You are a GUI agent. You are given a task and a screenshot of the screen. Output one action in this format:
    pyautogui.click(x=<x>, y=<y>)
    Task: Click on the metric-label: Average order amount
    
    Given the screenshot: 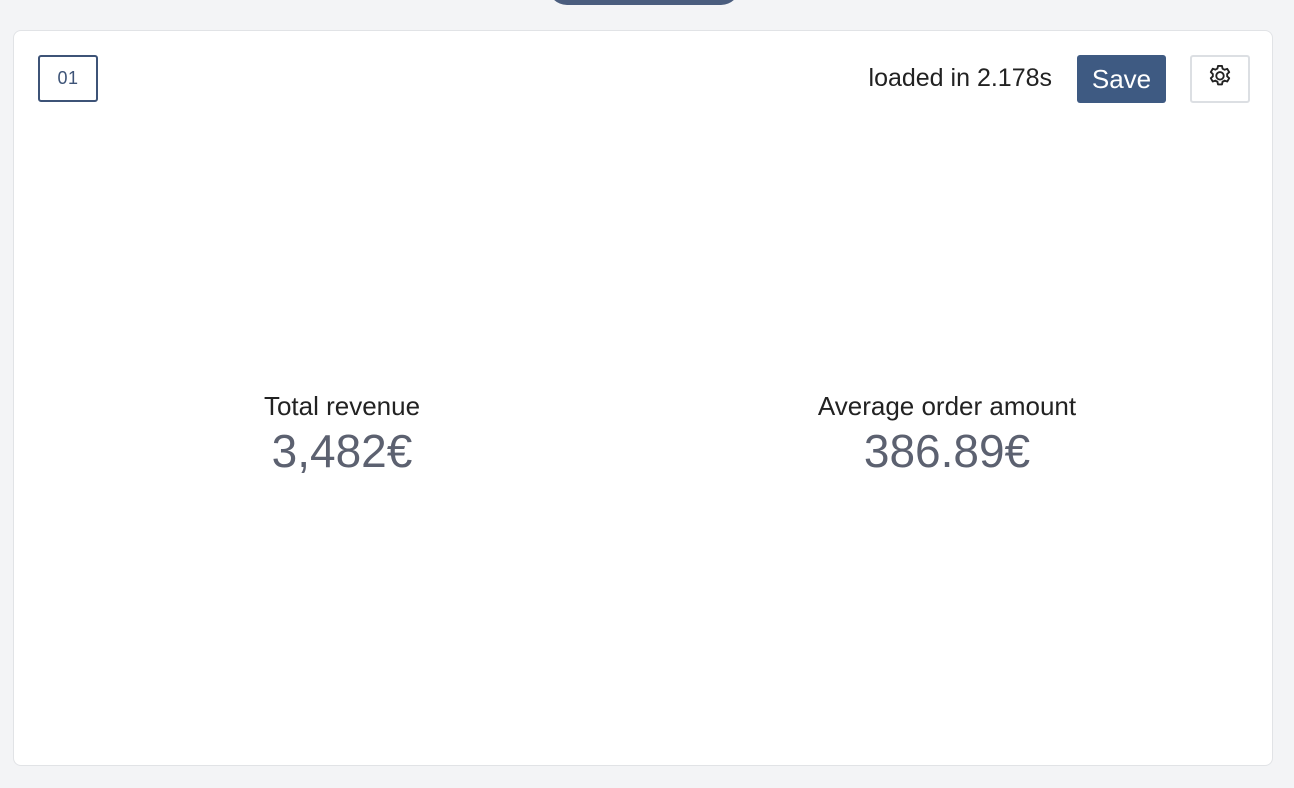 What is the action you would take?
    pyautogui.click(x=947, y=406)
    